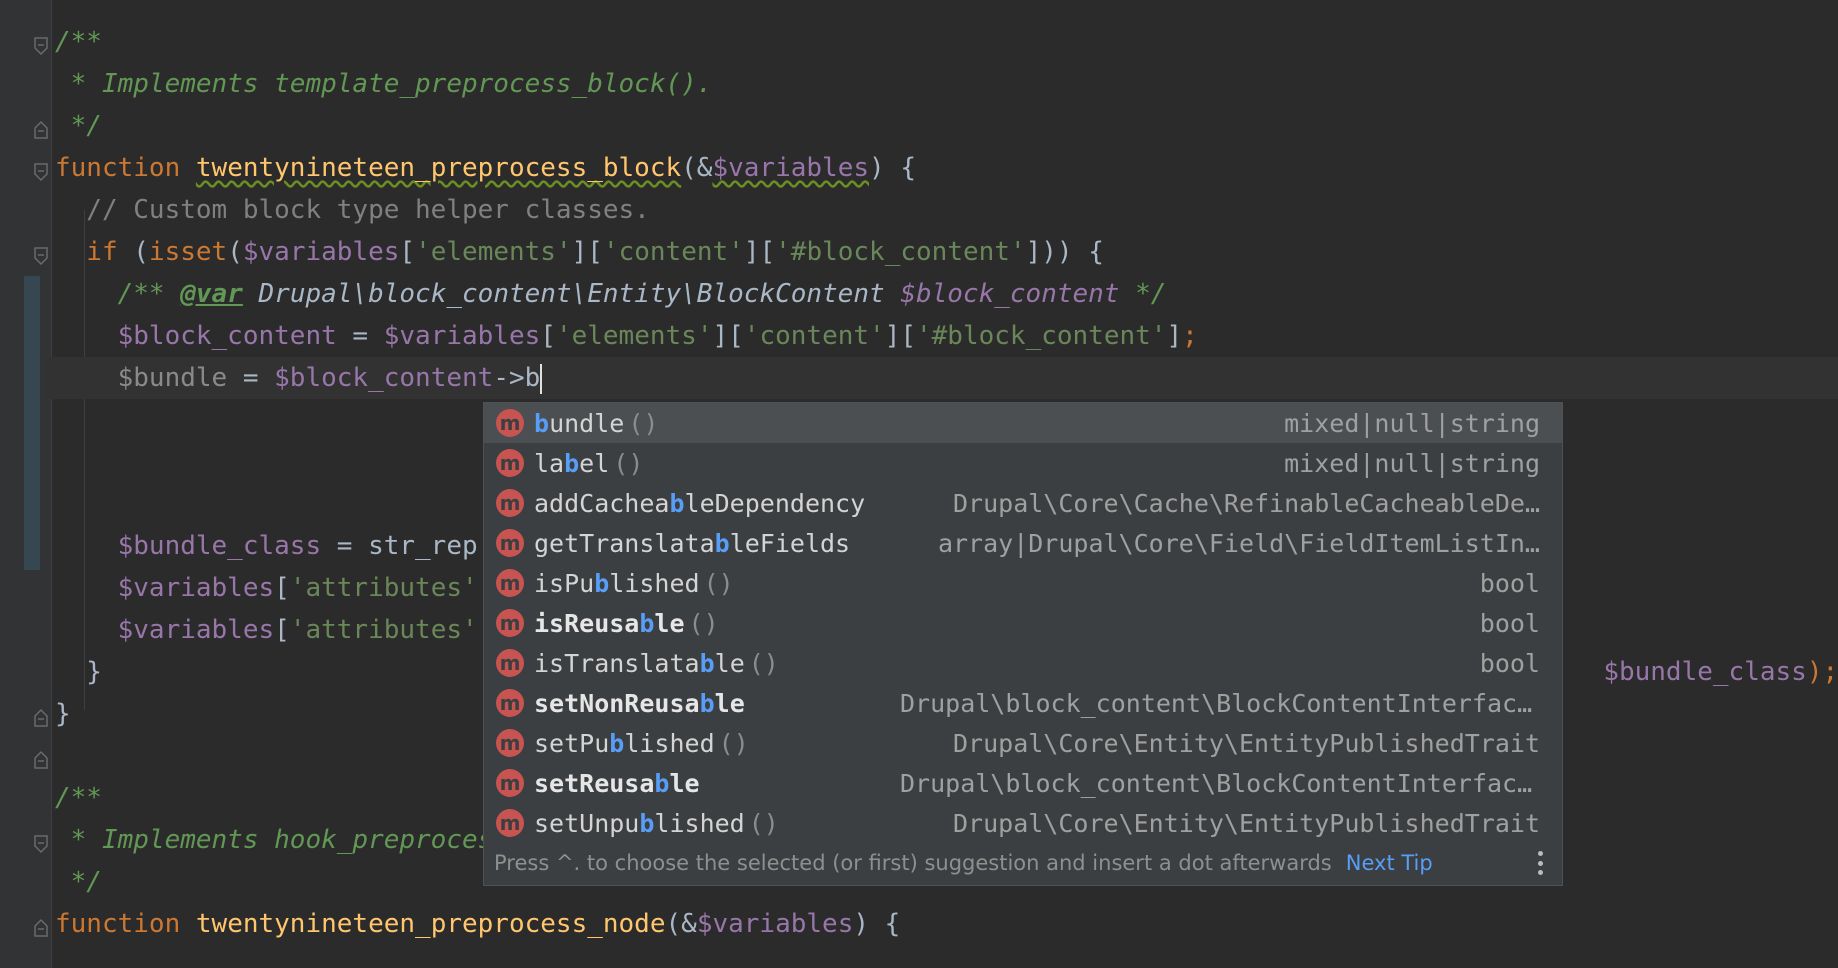  What do you see at coordinates (1064, 252) in the screenshot?
I see `code-token: ])) {` at bounding box center [1064, 252].